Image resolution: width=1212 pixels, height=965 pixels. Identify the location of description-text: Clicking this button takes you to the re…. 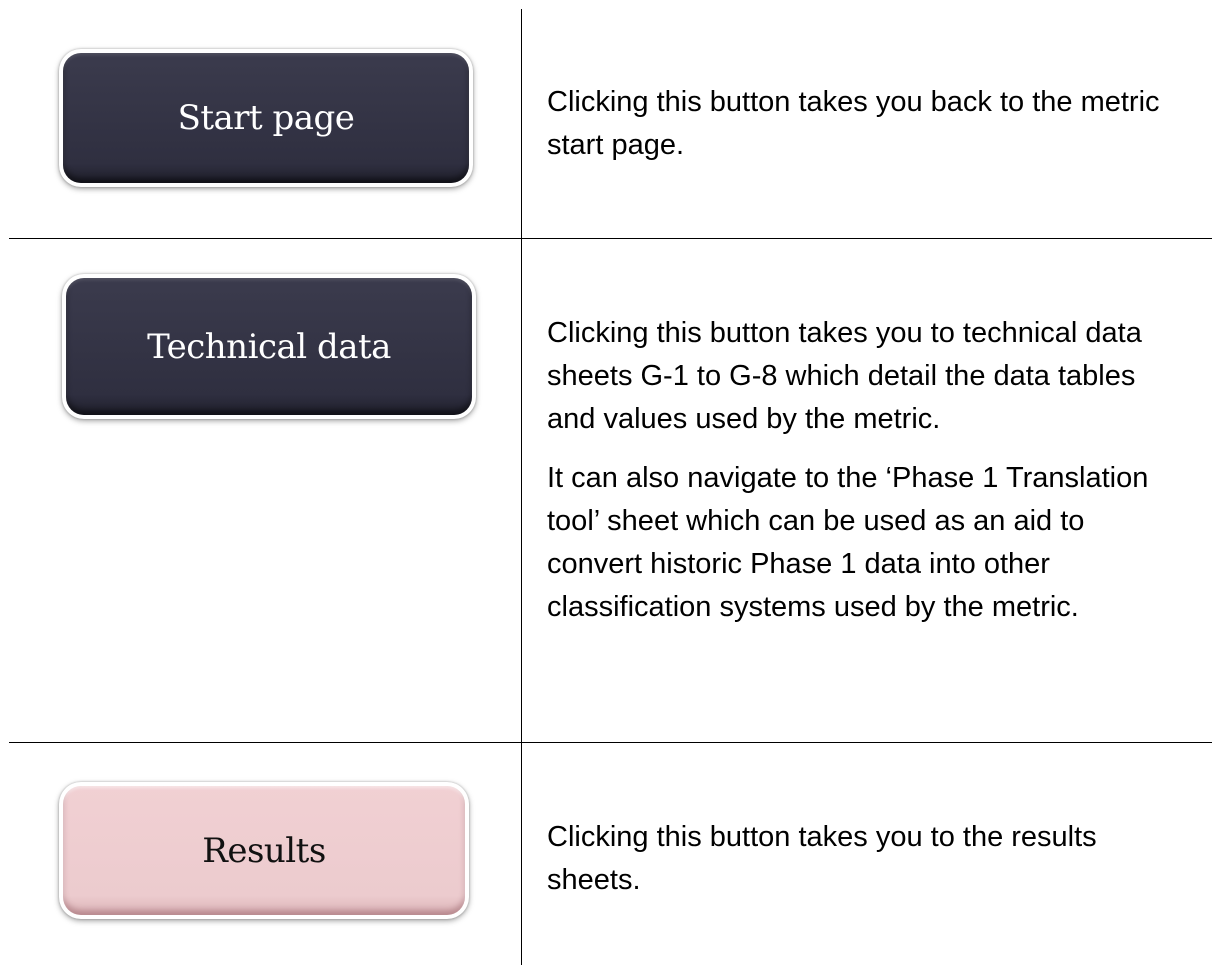
(822, 858).